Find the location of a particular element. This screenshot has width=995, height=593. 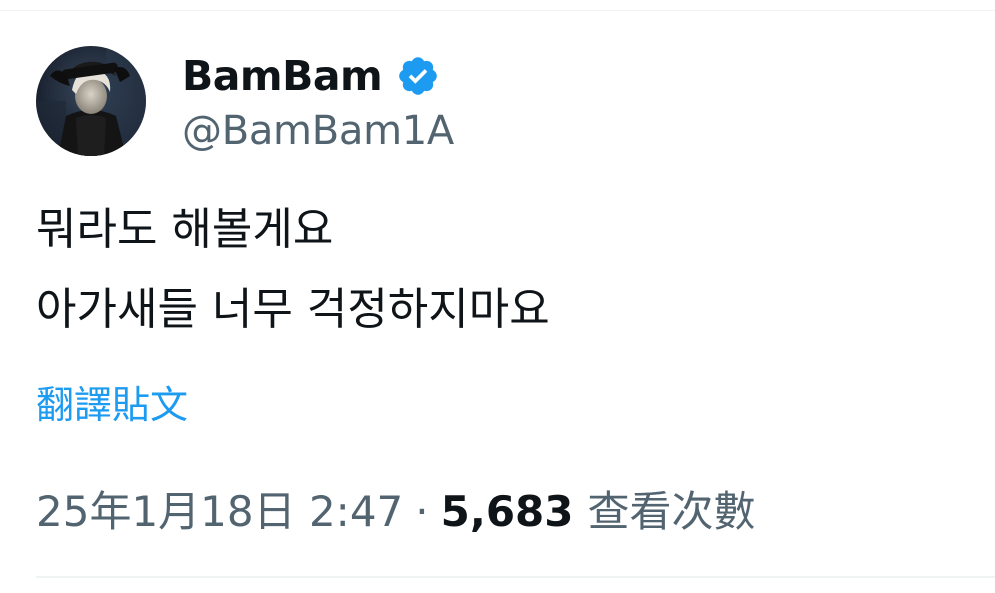

bottom-divider is located at coordinates (515, 577).